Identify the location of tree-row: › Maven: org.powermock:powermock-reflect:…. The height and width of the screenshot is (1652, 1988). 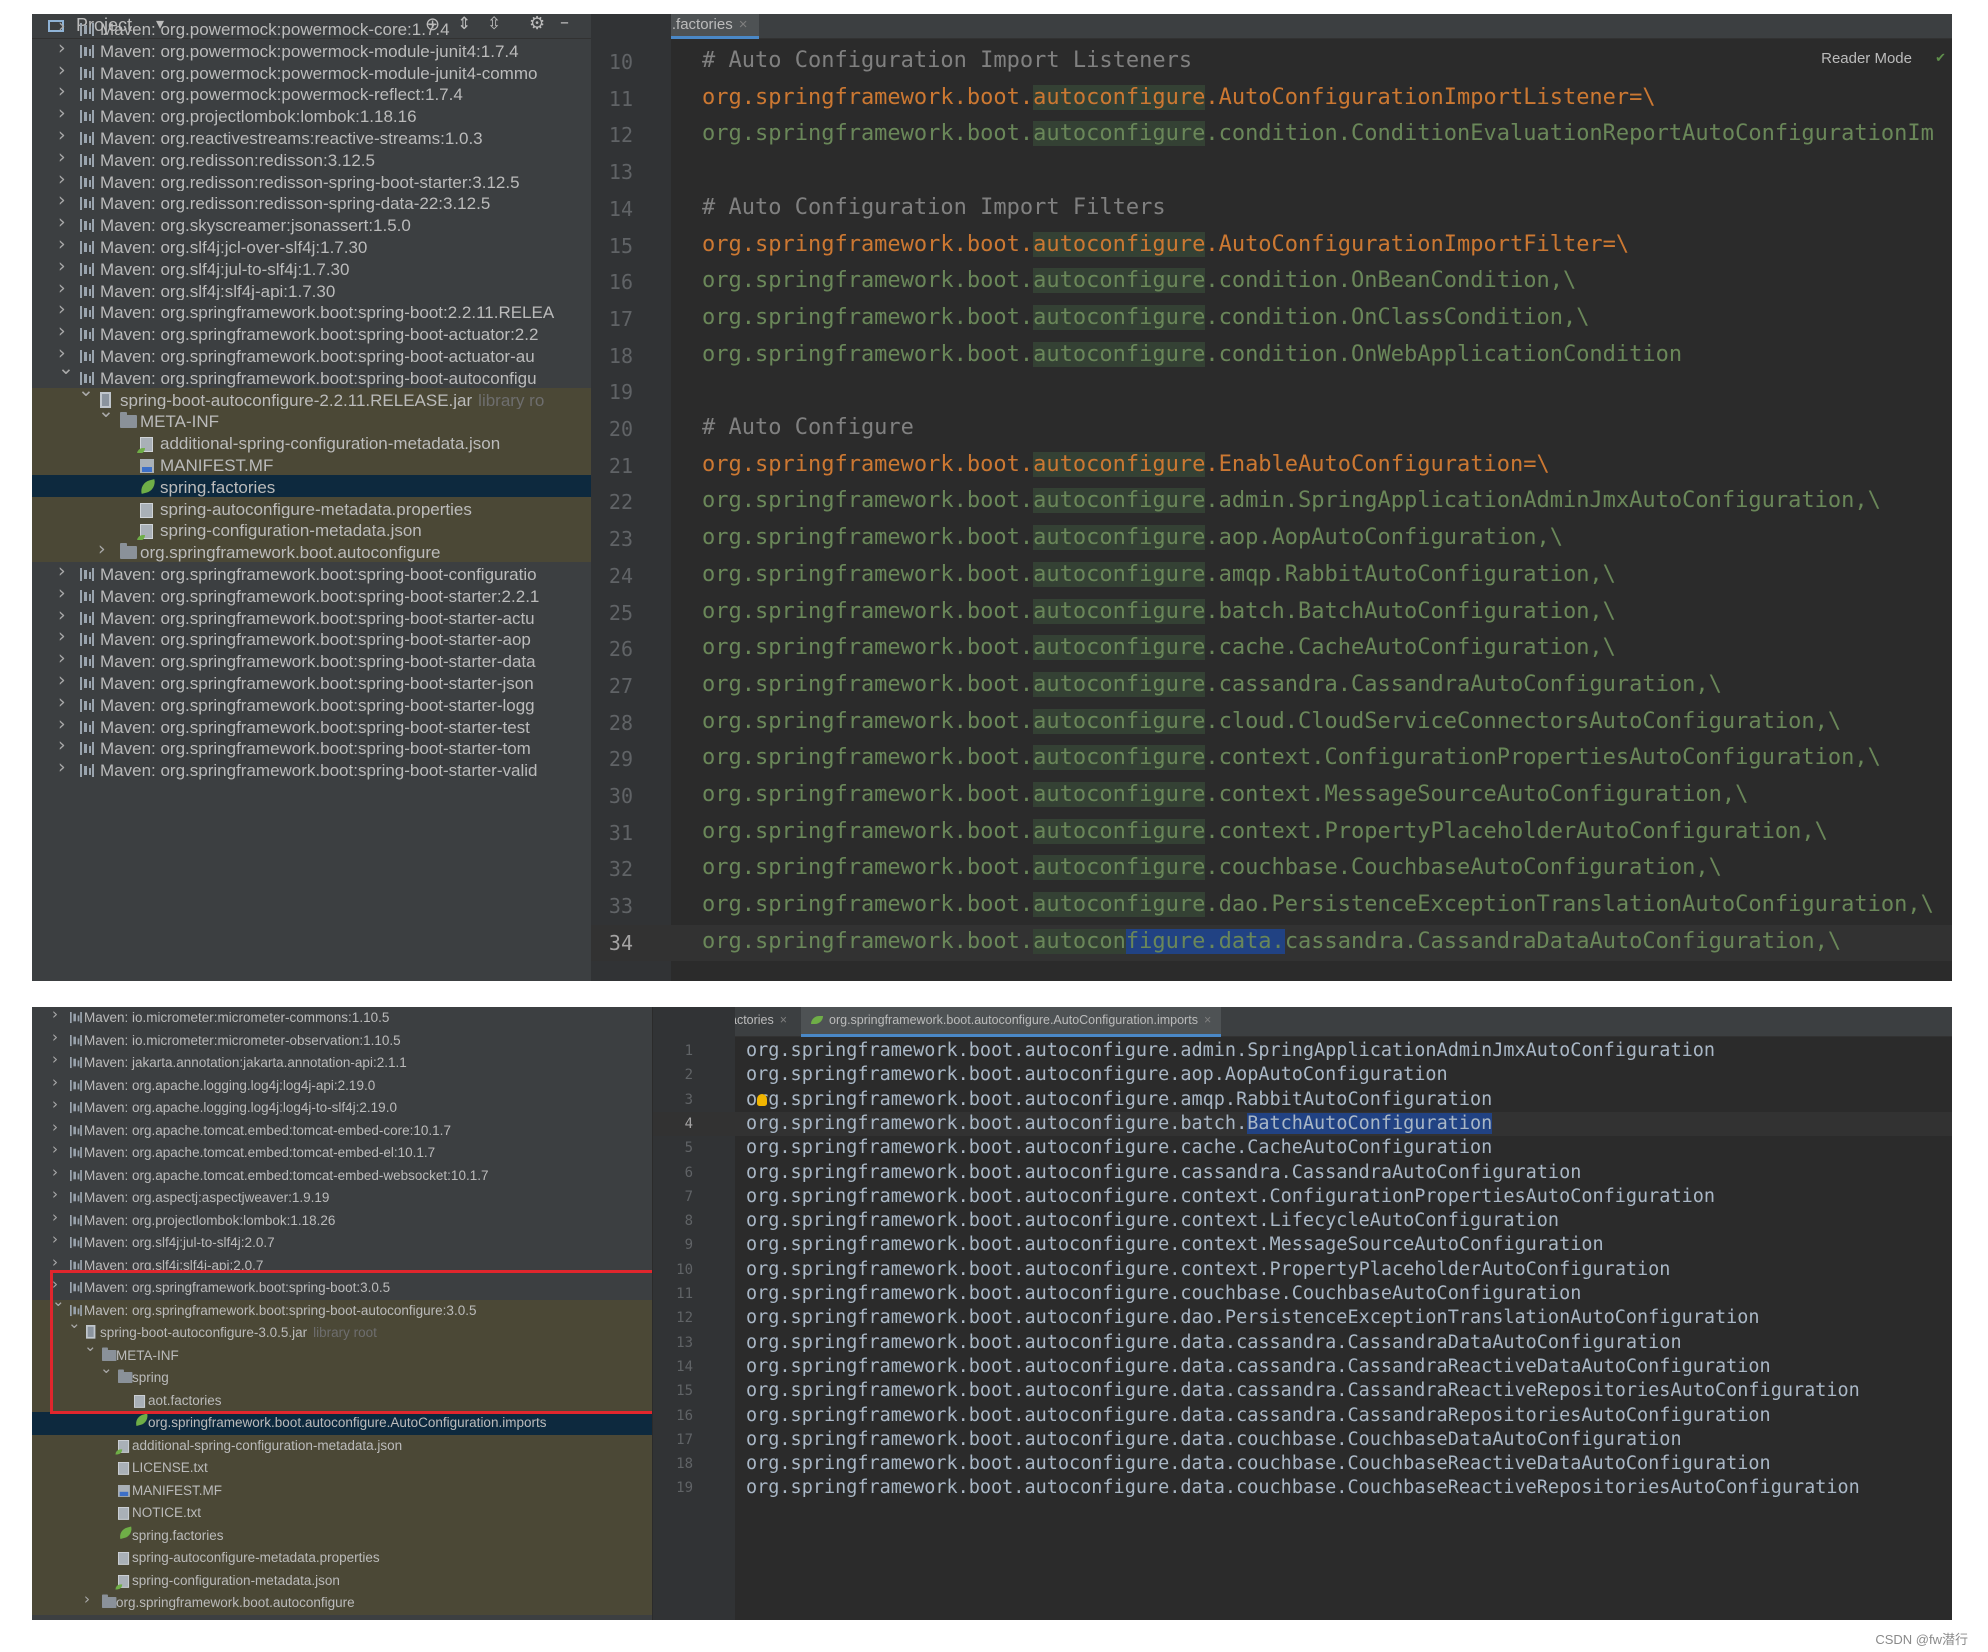
(311, 93).